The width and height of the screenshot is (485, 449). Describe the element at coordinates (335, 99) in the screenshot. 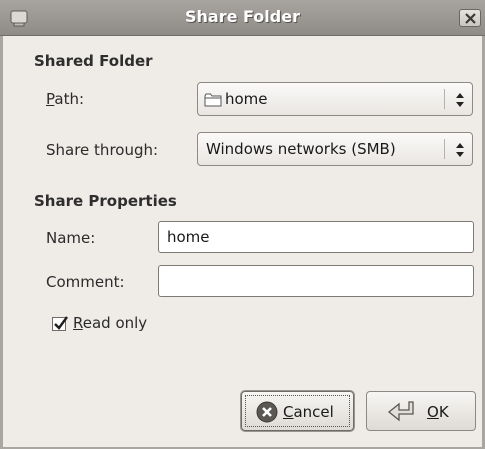

I see `path-combo: home` at that location.